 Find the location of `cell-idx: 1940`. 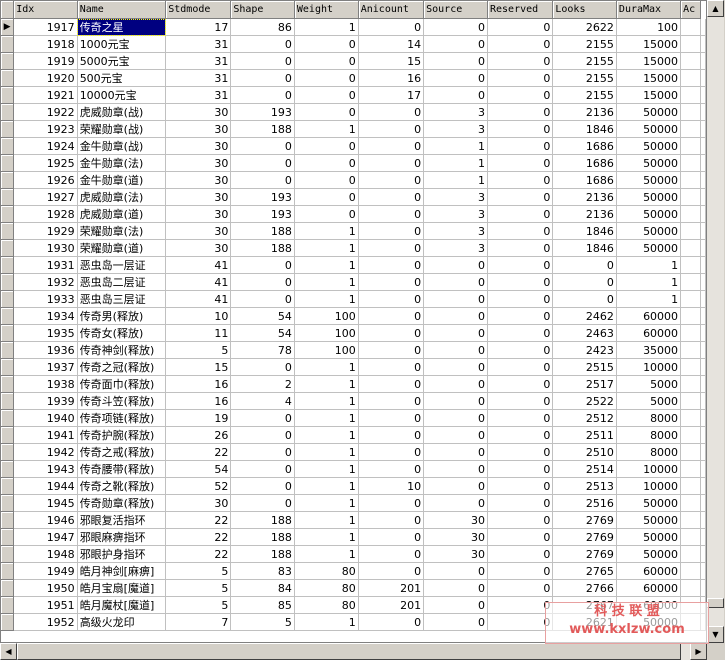

cell-idx: 1940 is located at coordinates (45, 418).